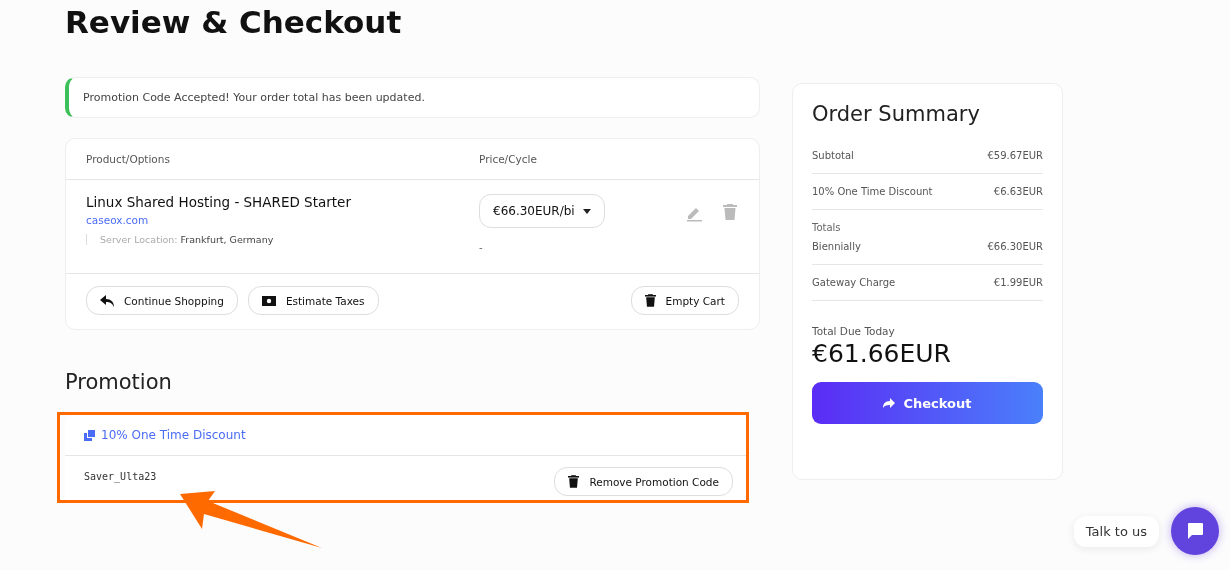  Describe the element at coordinates (882, 353) in the screenshot. I see `total-amount: €61.66EUR` at that location.